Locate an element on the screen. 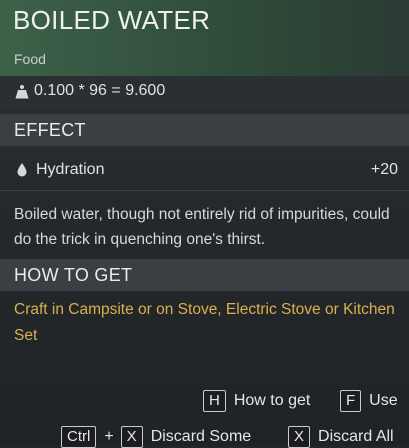  divider is located at coordinates (204, 190).